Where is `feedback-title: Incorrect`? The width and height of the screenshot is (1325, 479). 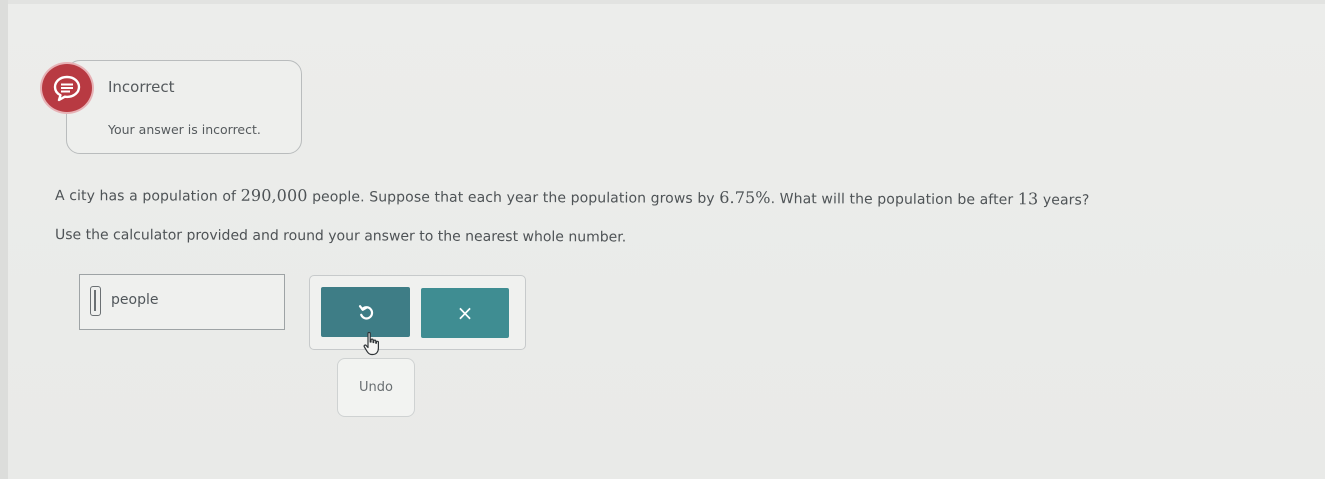
feedback-title: Incorrect is located at coordinates (141, 87).